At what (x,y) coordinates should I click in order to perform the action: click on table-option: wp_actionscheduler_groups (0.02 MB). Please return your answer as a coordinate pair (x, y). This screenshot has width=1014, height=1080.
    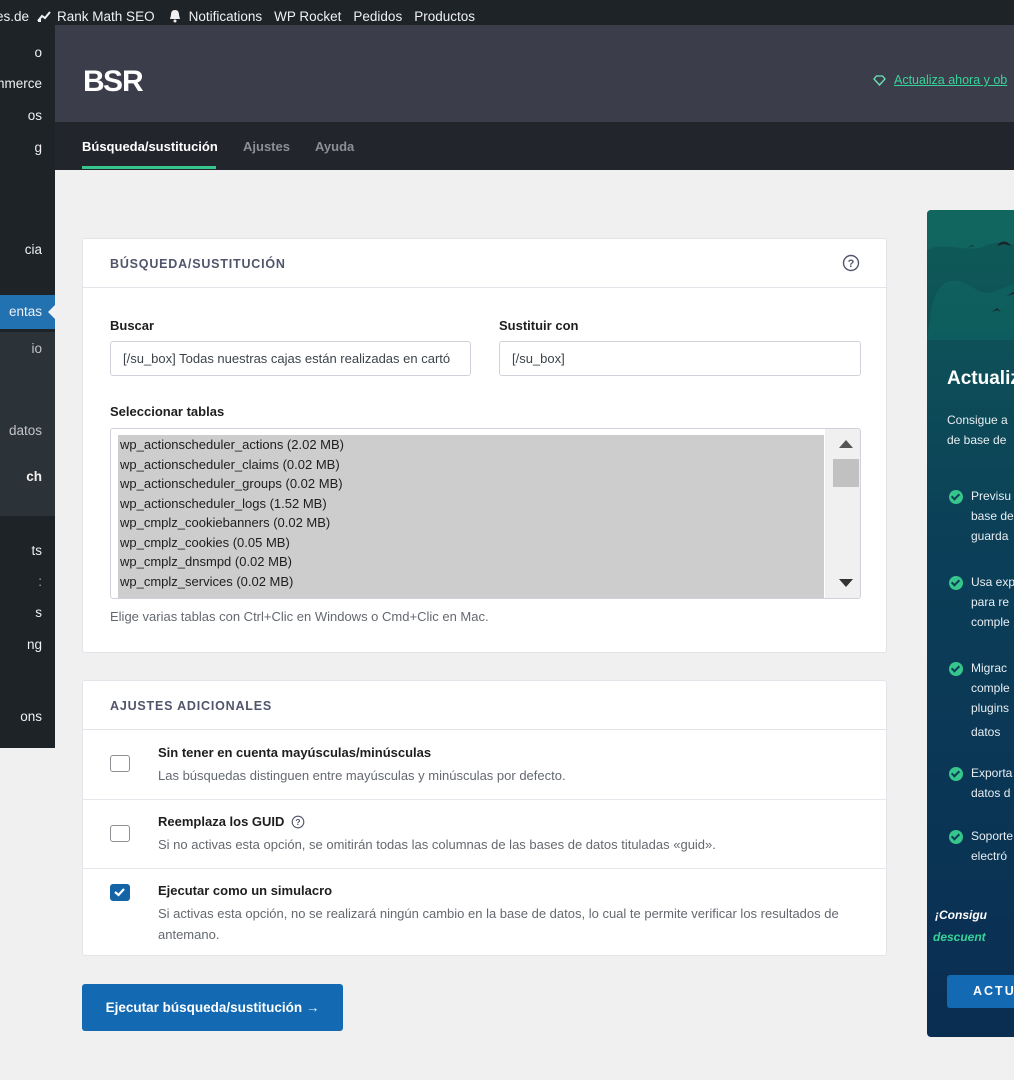
    Looking at the image, I should click on (471, 484).